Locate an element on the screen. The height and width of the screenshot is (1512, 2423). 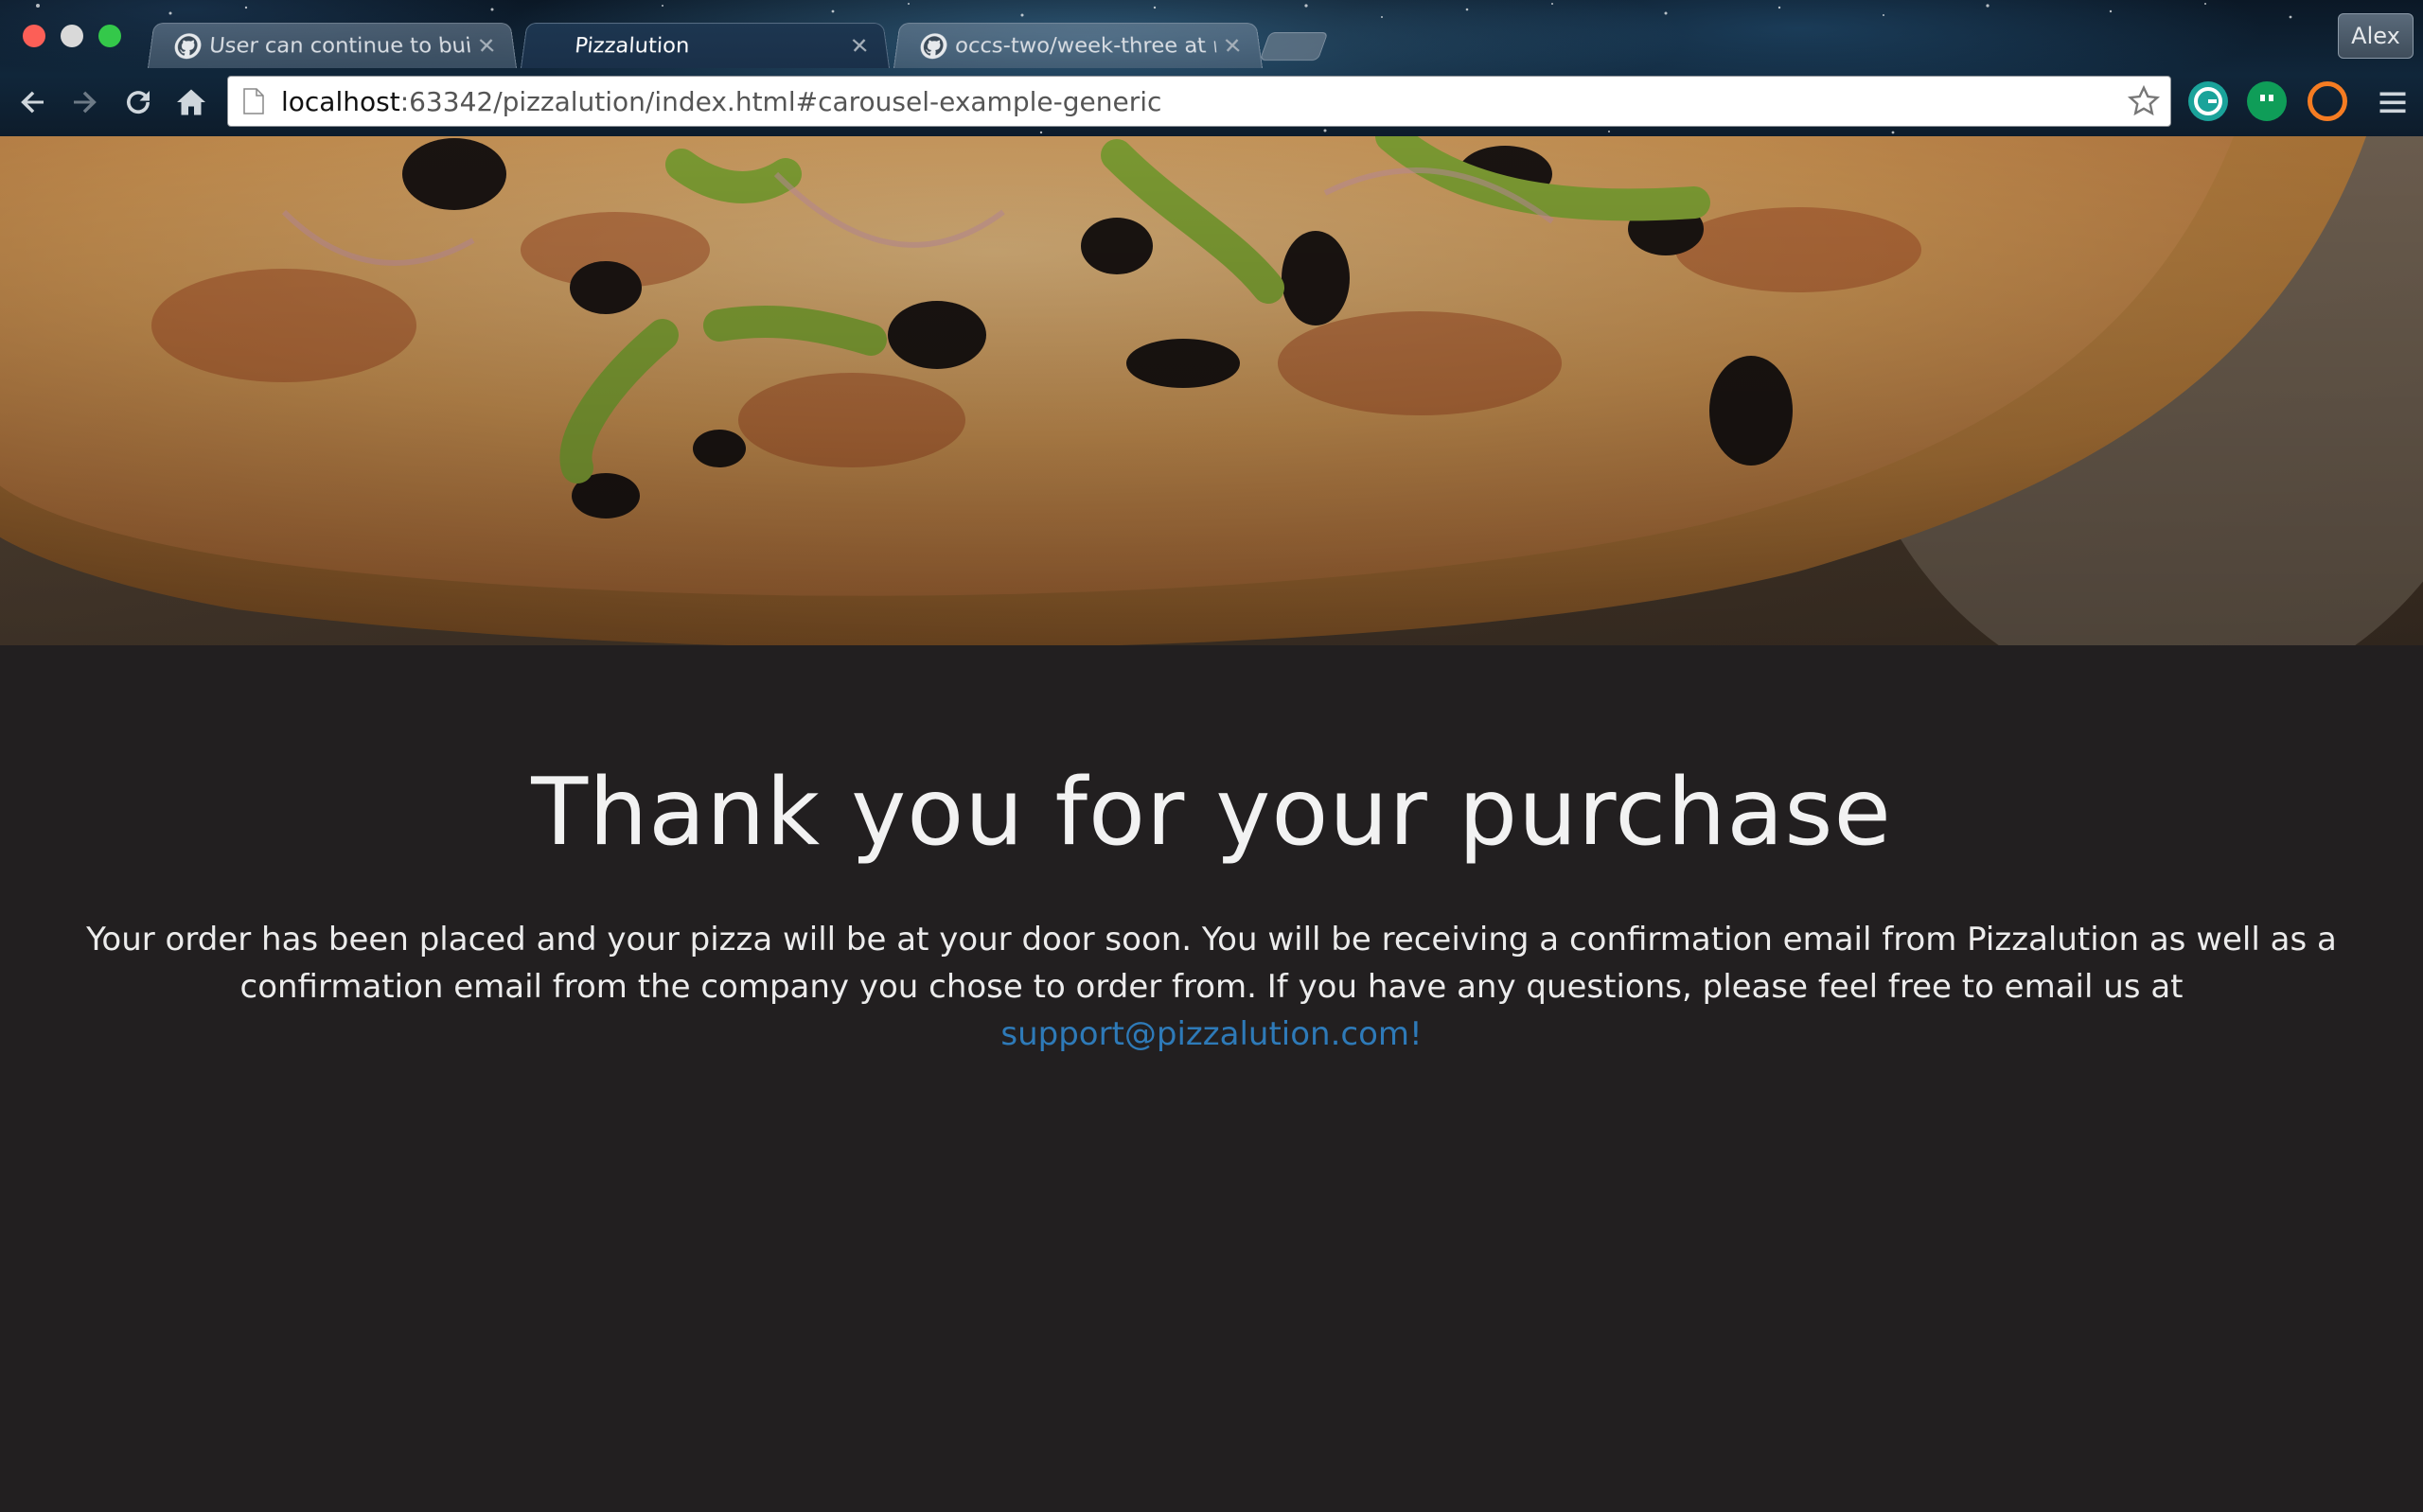
back-button is located at coordinates (32, 102).